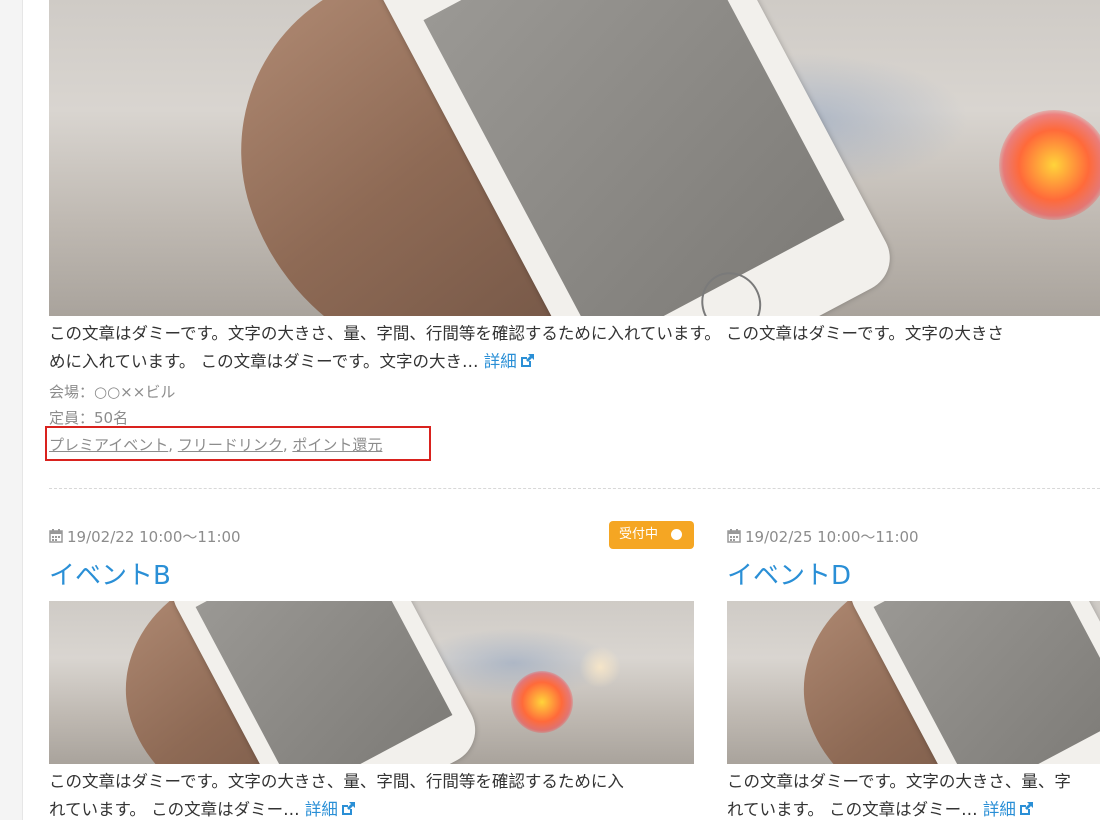 The height and width of the screenshot is (824, 1100). I want to click on event-d-date: 19/02/25 10:00〜11:00, so click(823, 536).